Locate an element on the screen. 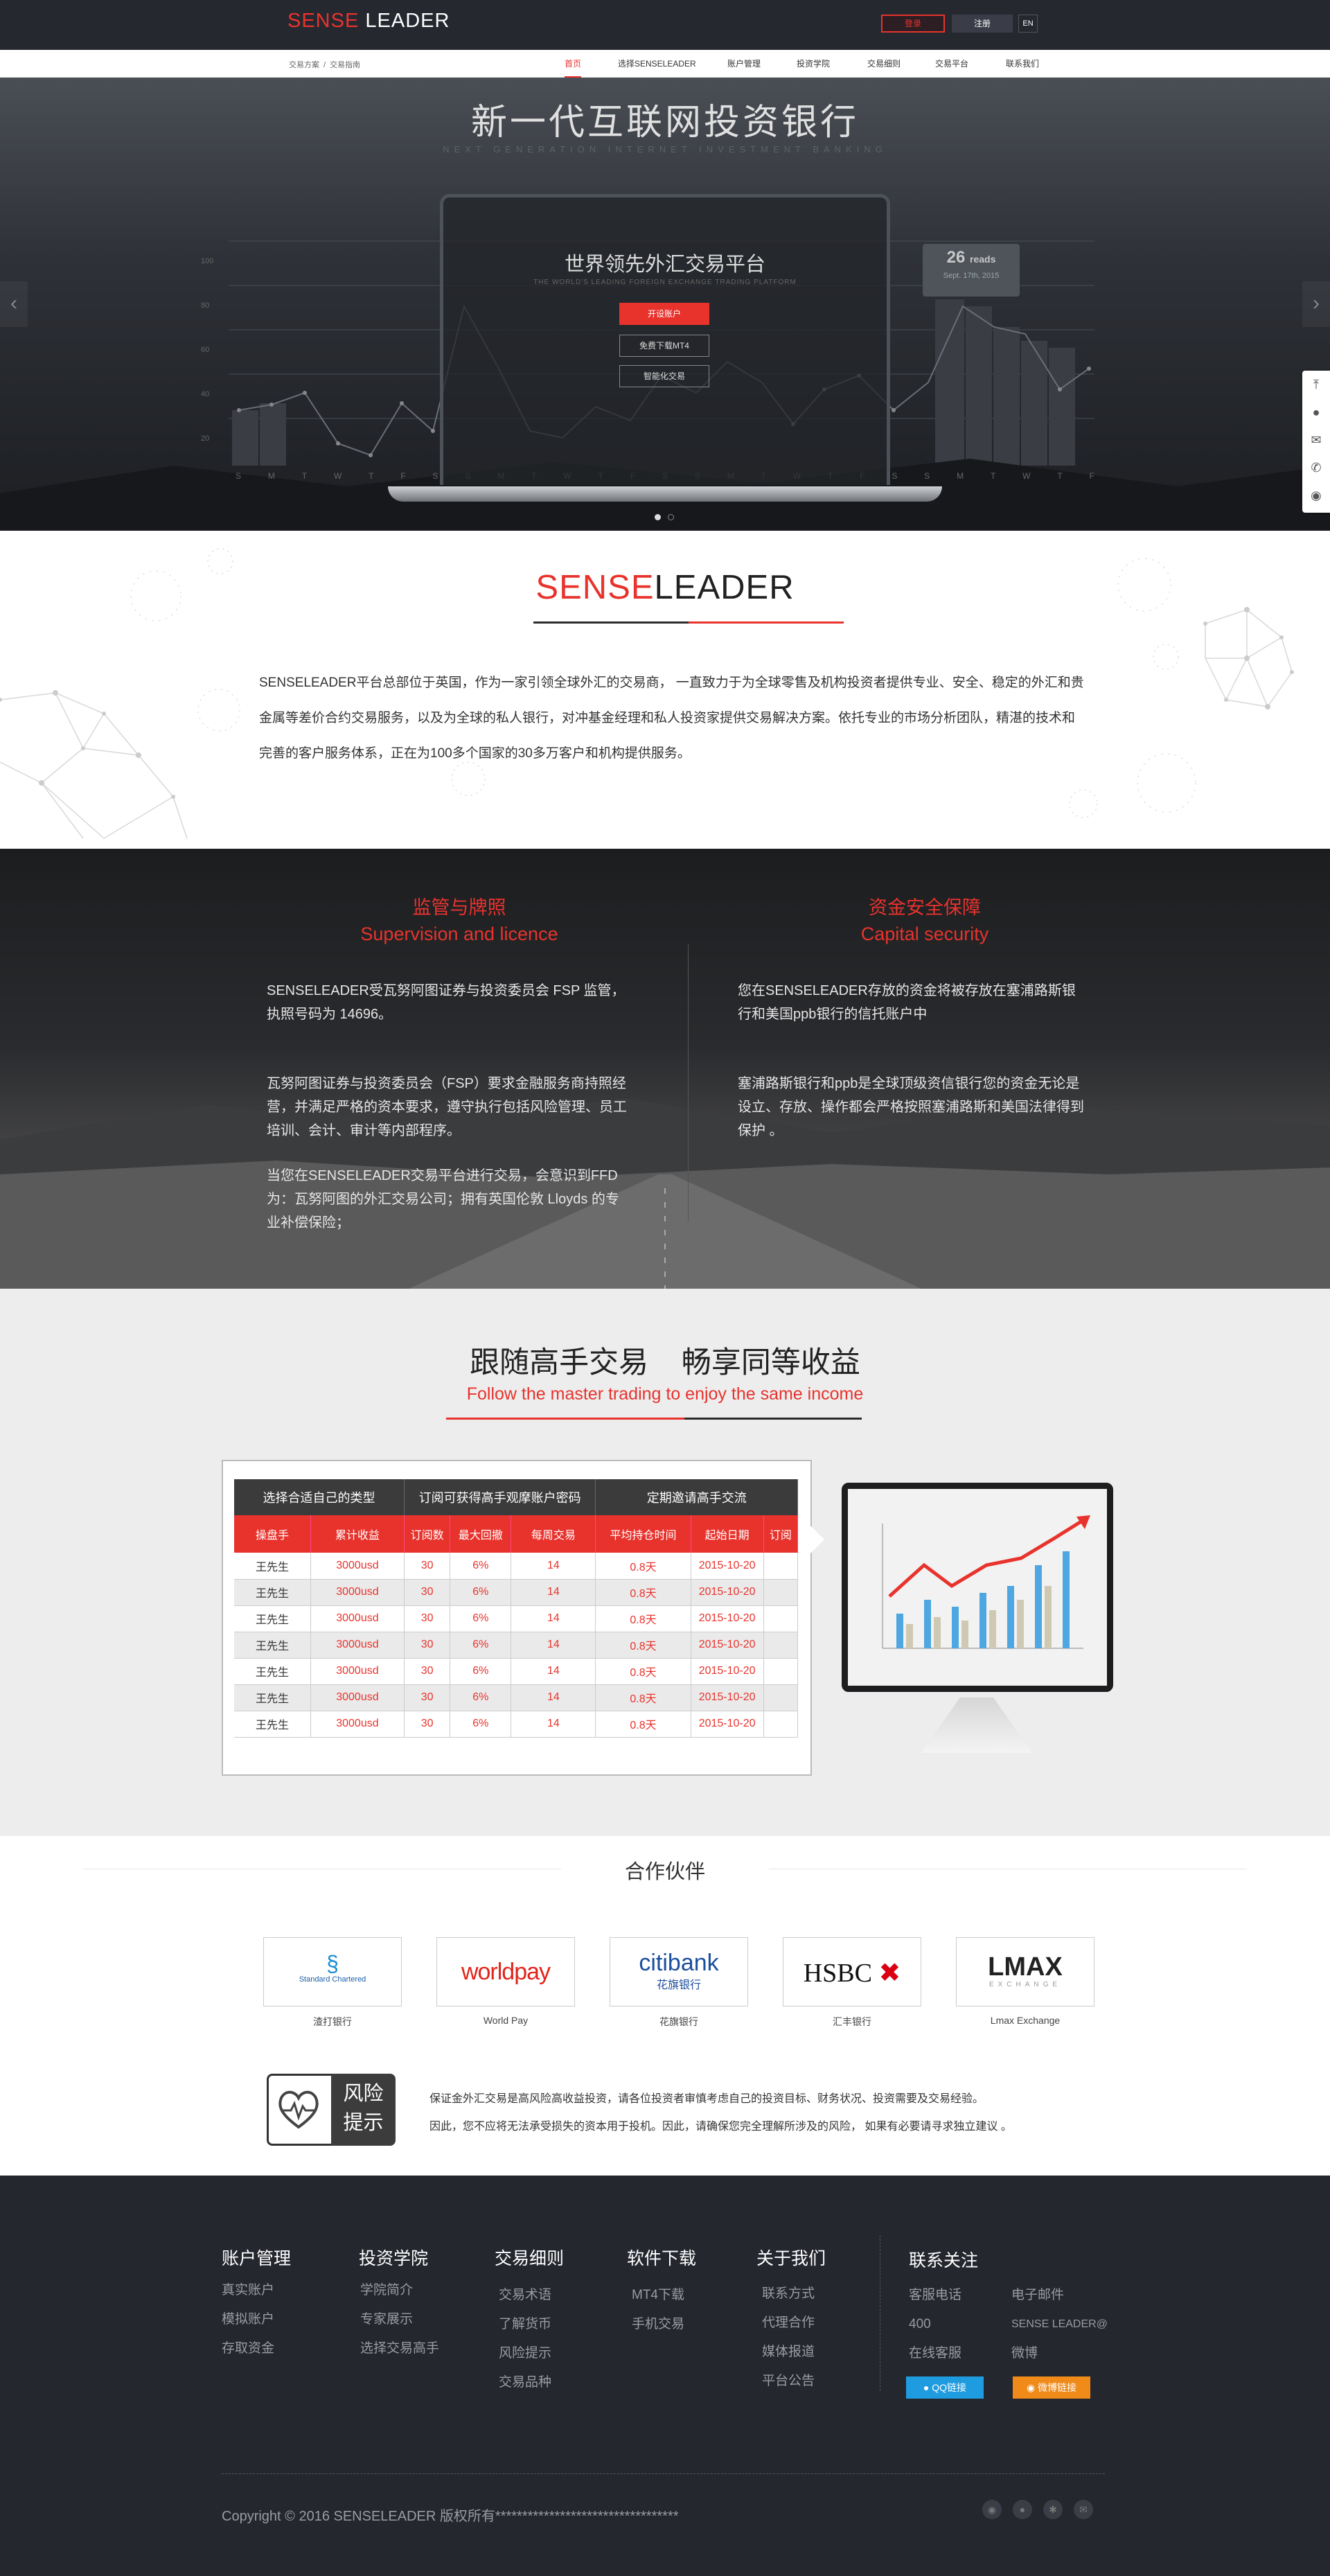 This screenshot has width=1330, height=2576. footer-link: 真实账户 is located at coordinates (248, 2291).